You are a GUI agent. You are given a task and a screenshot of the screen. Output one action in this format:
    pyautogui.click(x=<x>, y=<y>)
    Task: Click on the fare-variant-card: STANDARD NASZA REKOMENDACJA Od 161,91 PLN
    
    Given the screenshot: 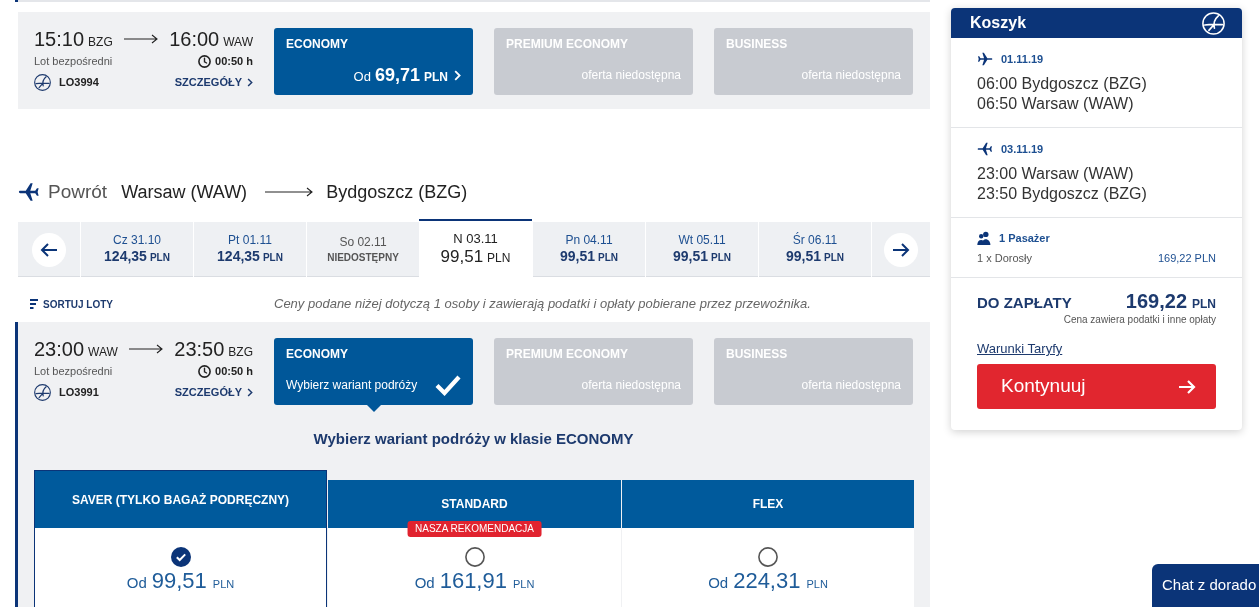 What is the action you would take?
    pyautogui.click(x=474, y=543)
    